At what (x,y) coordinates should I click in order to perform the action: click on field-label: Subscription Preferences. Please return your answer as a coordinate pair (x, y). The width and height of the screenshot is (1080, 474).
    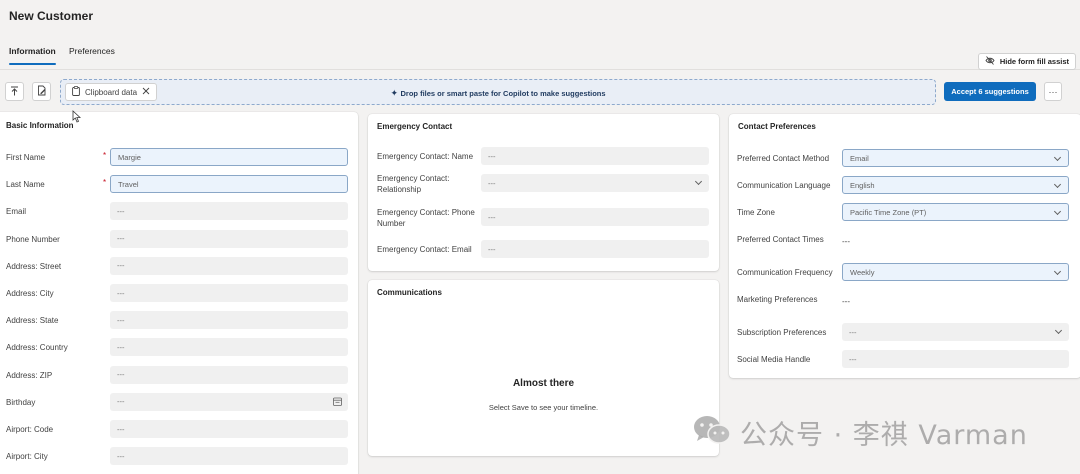
    Looking at the image, I should click on (782, 332).